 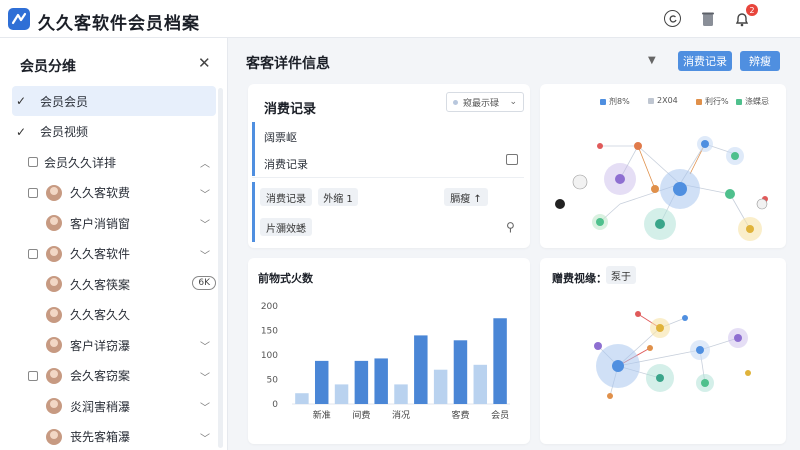 What do you see at coordinates (21, 131) in the screenshot?
I see `check-icon: ✓` at bounding box center [21, 131].